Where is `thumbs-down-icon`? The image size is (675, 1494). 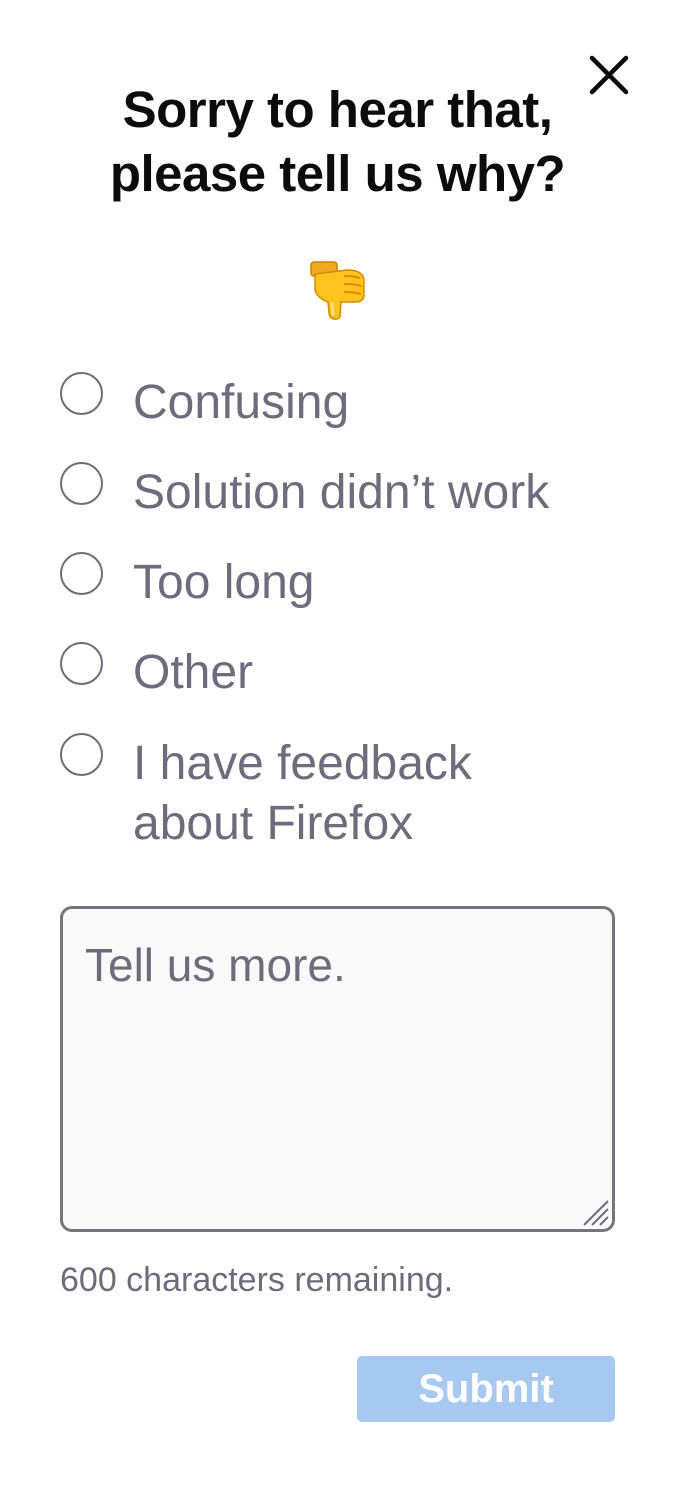
thumbs-down-icon is located at coordinates (338, 290).